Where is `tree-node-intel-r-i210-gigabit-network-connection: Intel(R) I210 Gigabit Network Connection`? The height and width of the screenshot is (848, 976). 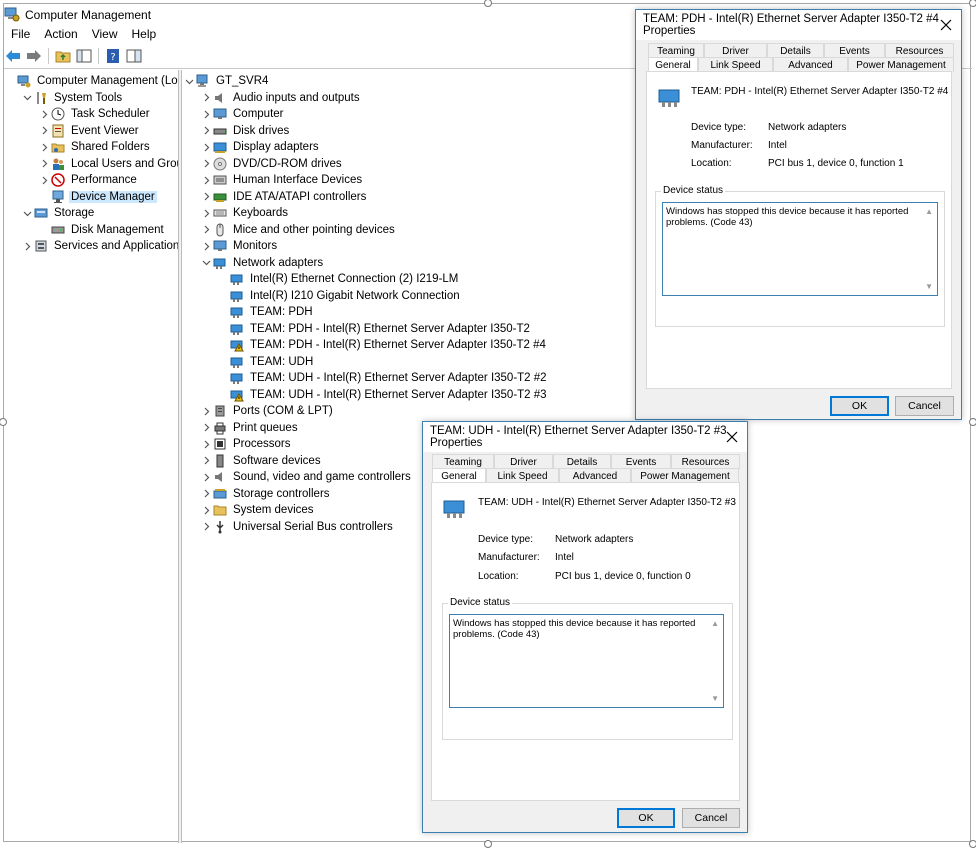
tree-node-intel-r-i210-gigabit-network-connection: Intel(R) I210 Gigabit Network Connection is located at coordinates (339, 296).